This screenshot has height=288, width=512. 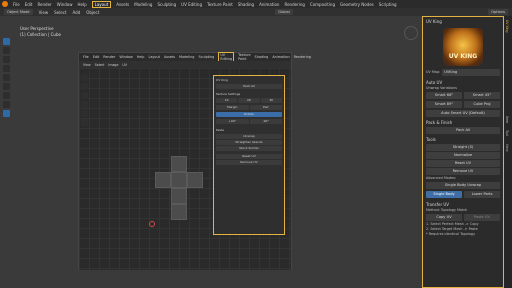 What do you see at coordinates (269, 4) in the screenshot?
I see `tab-animation: Animation` at bounding box center [269, 4].